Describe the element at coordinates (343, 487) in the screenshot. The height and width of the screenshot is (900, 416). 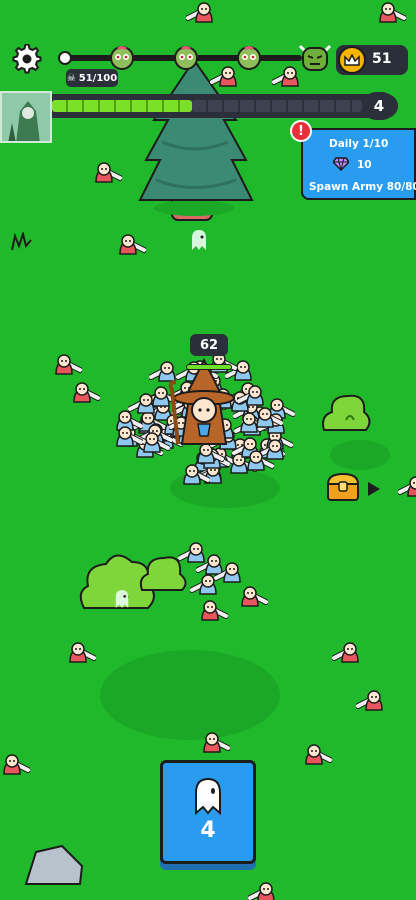
I see `treasure-chest-icon` at that location.